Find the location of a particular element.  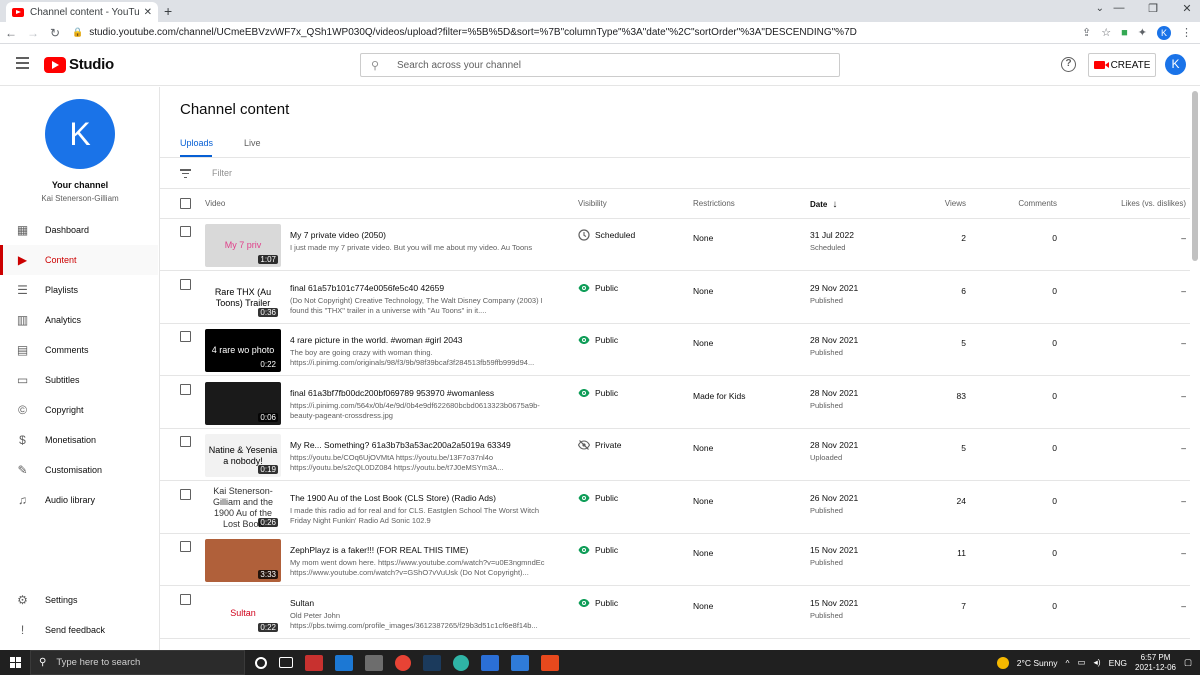

visibility-dropdown: Private is located at coordinates (599, 445).